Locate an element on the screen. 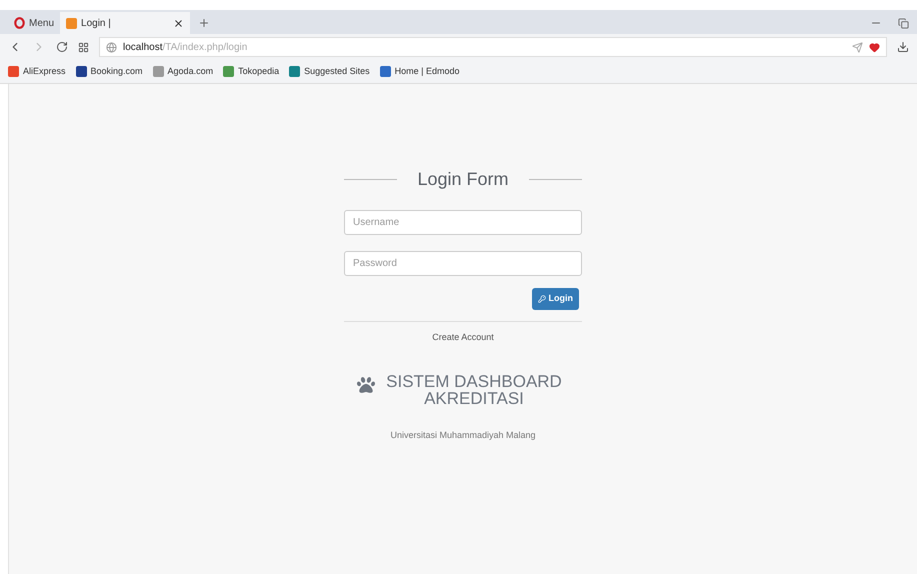 The width and height of the screenshot is (917, 574). opera-menu: Menu is located at coordinates (34, 23).